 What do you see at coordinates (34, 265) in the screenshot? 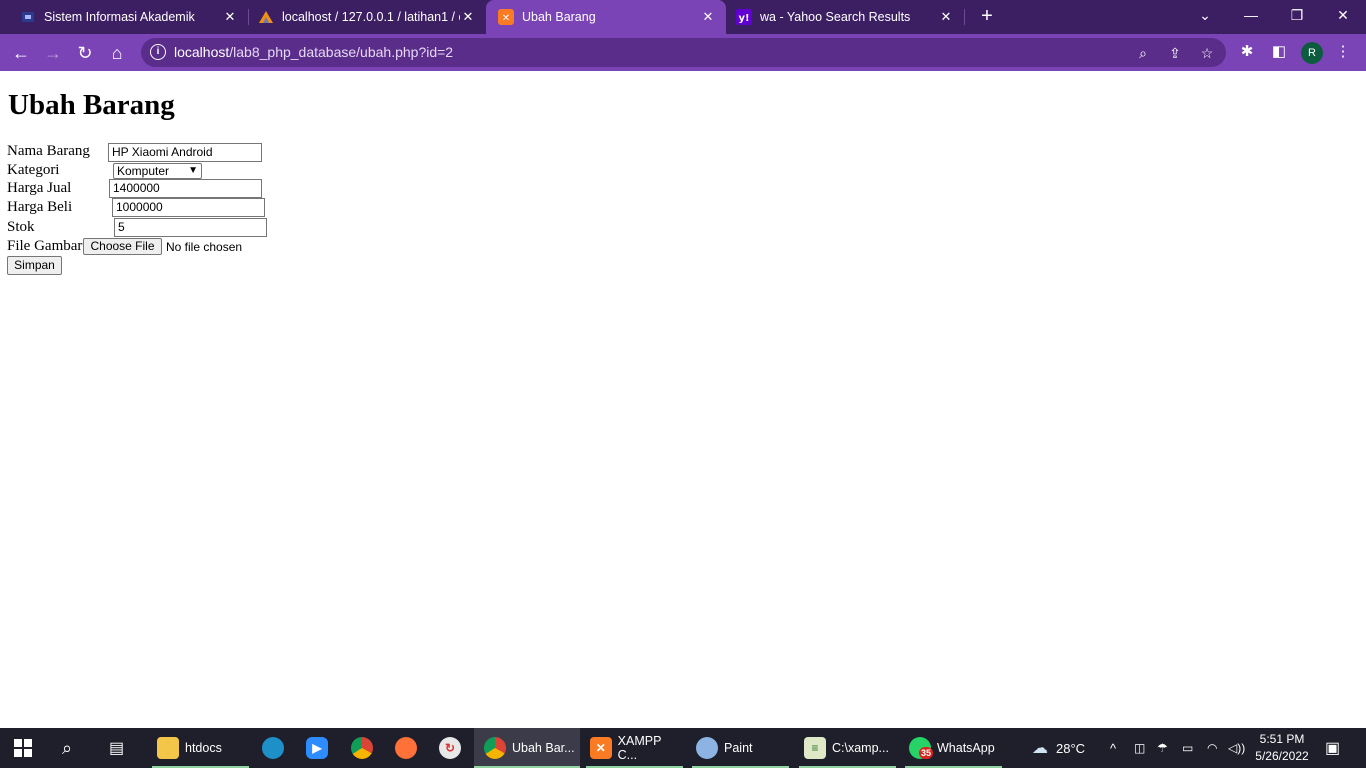
I see `simpan-button: Simpan` at bounding box center [34, 265].